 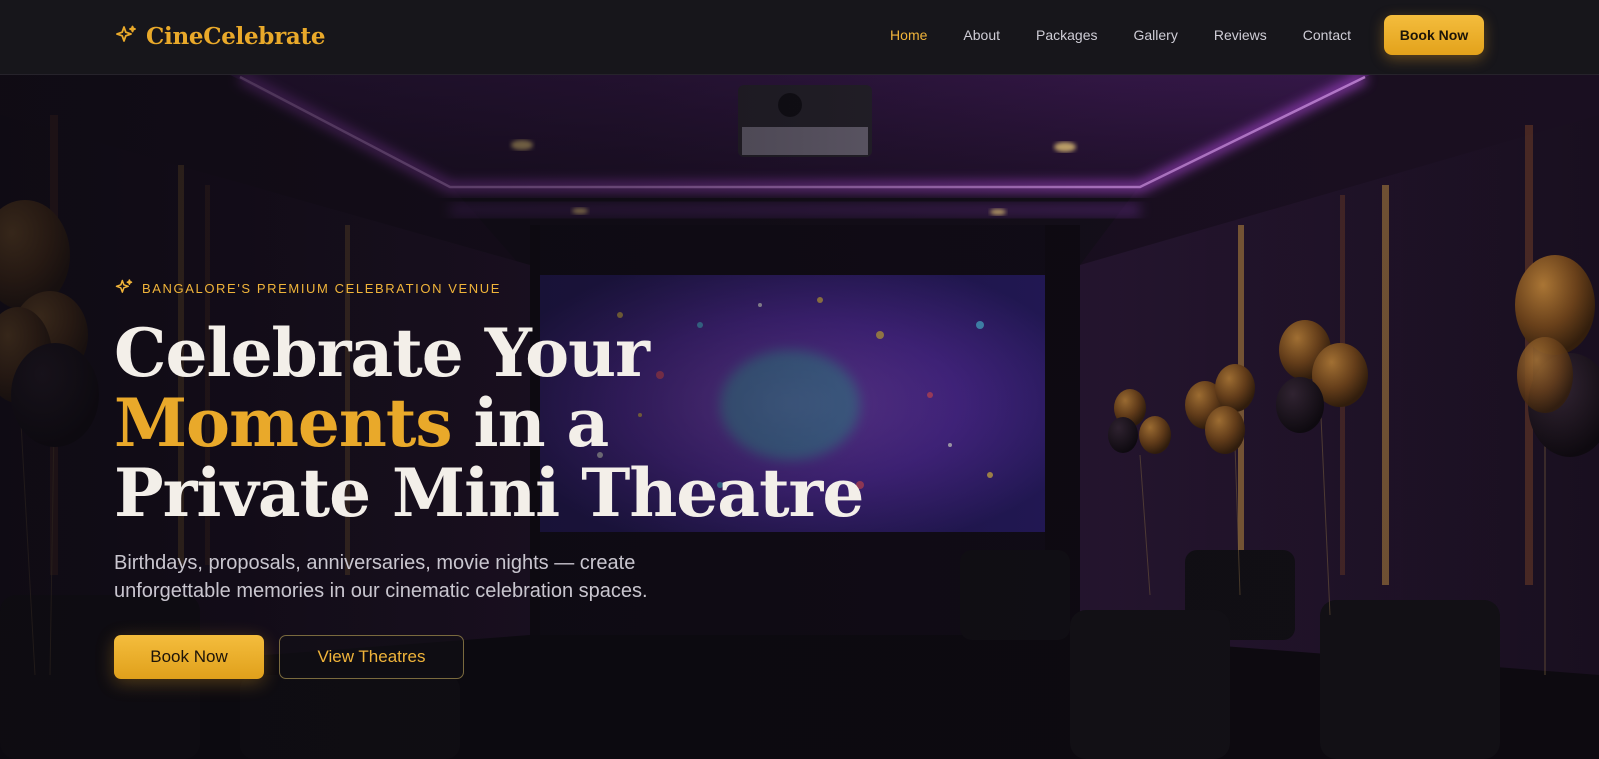 I want to click on nav-item-contact: Contact, so click(x=1327, y=35).